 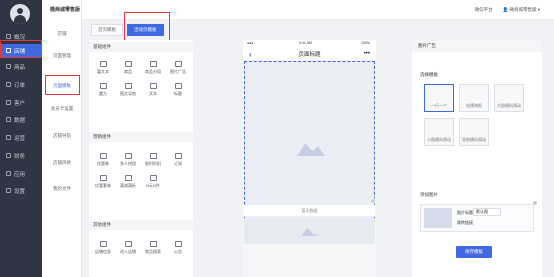 I want to click on component-subscribe: 订阅, so click(x=178, y=157).